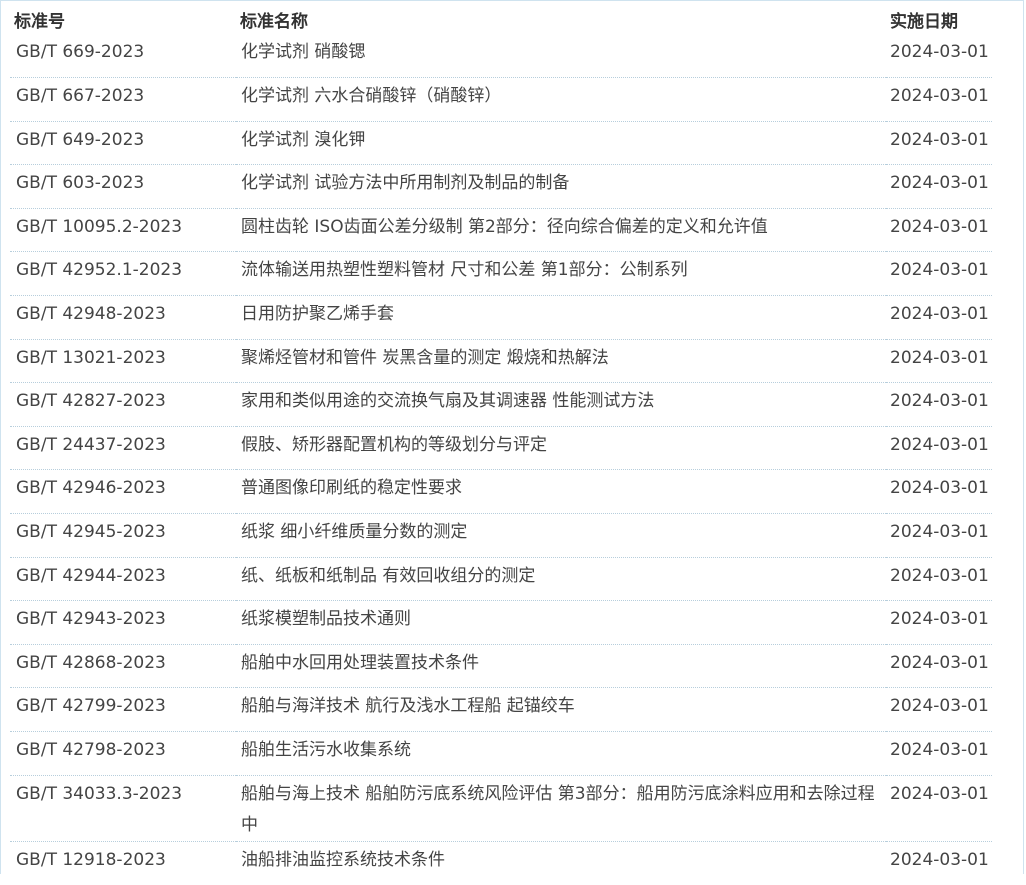 The height and width of the screenshot is (885, 1026). I want to click on standard-name-cell: 化学试剂 溴化钾, so click(561, 143).